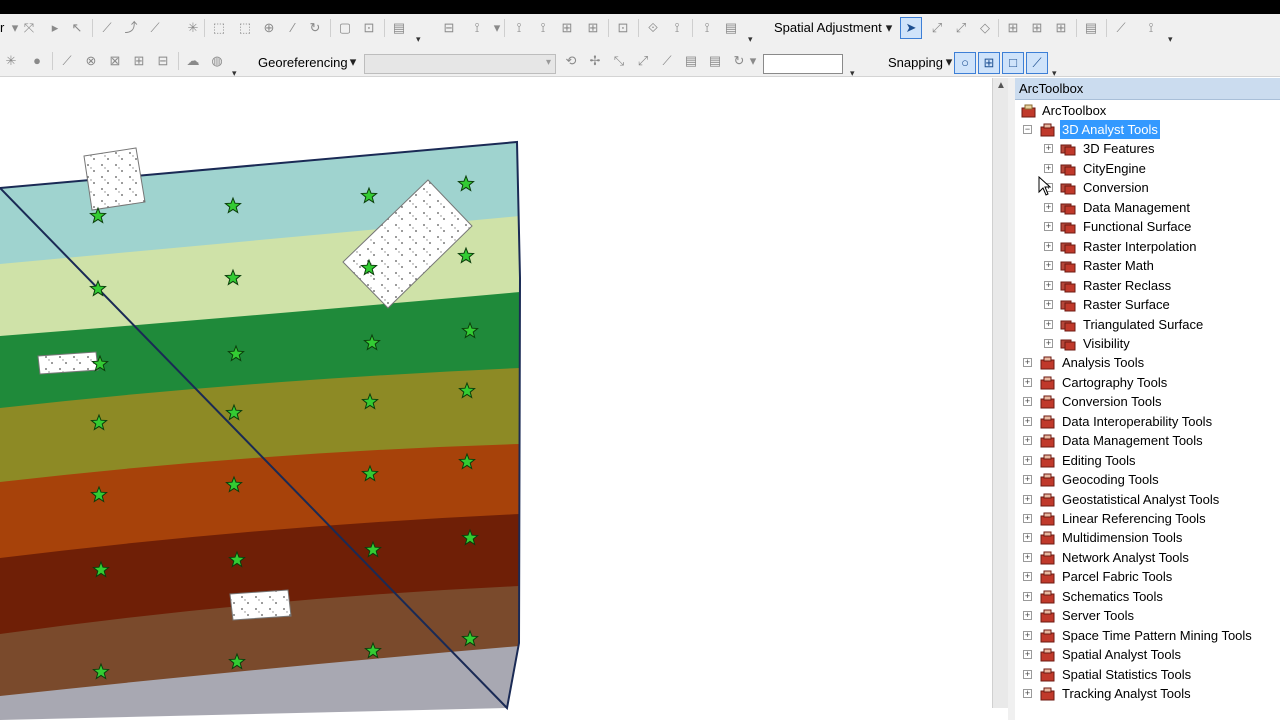  I want to click on tree-toolset: + Raster Interpolation, so click(1159, 246).